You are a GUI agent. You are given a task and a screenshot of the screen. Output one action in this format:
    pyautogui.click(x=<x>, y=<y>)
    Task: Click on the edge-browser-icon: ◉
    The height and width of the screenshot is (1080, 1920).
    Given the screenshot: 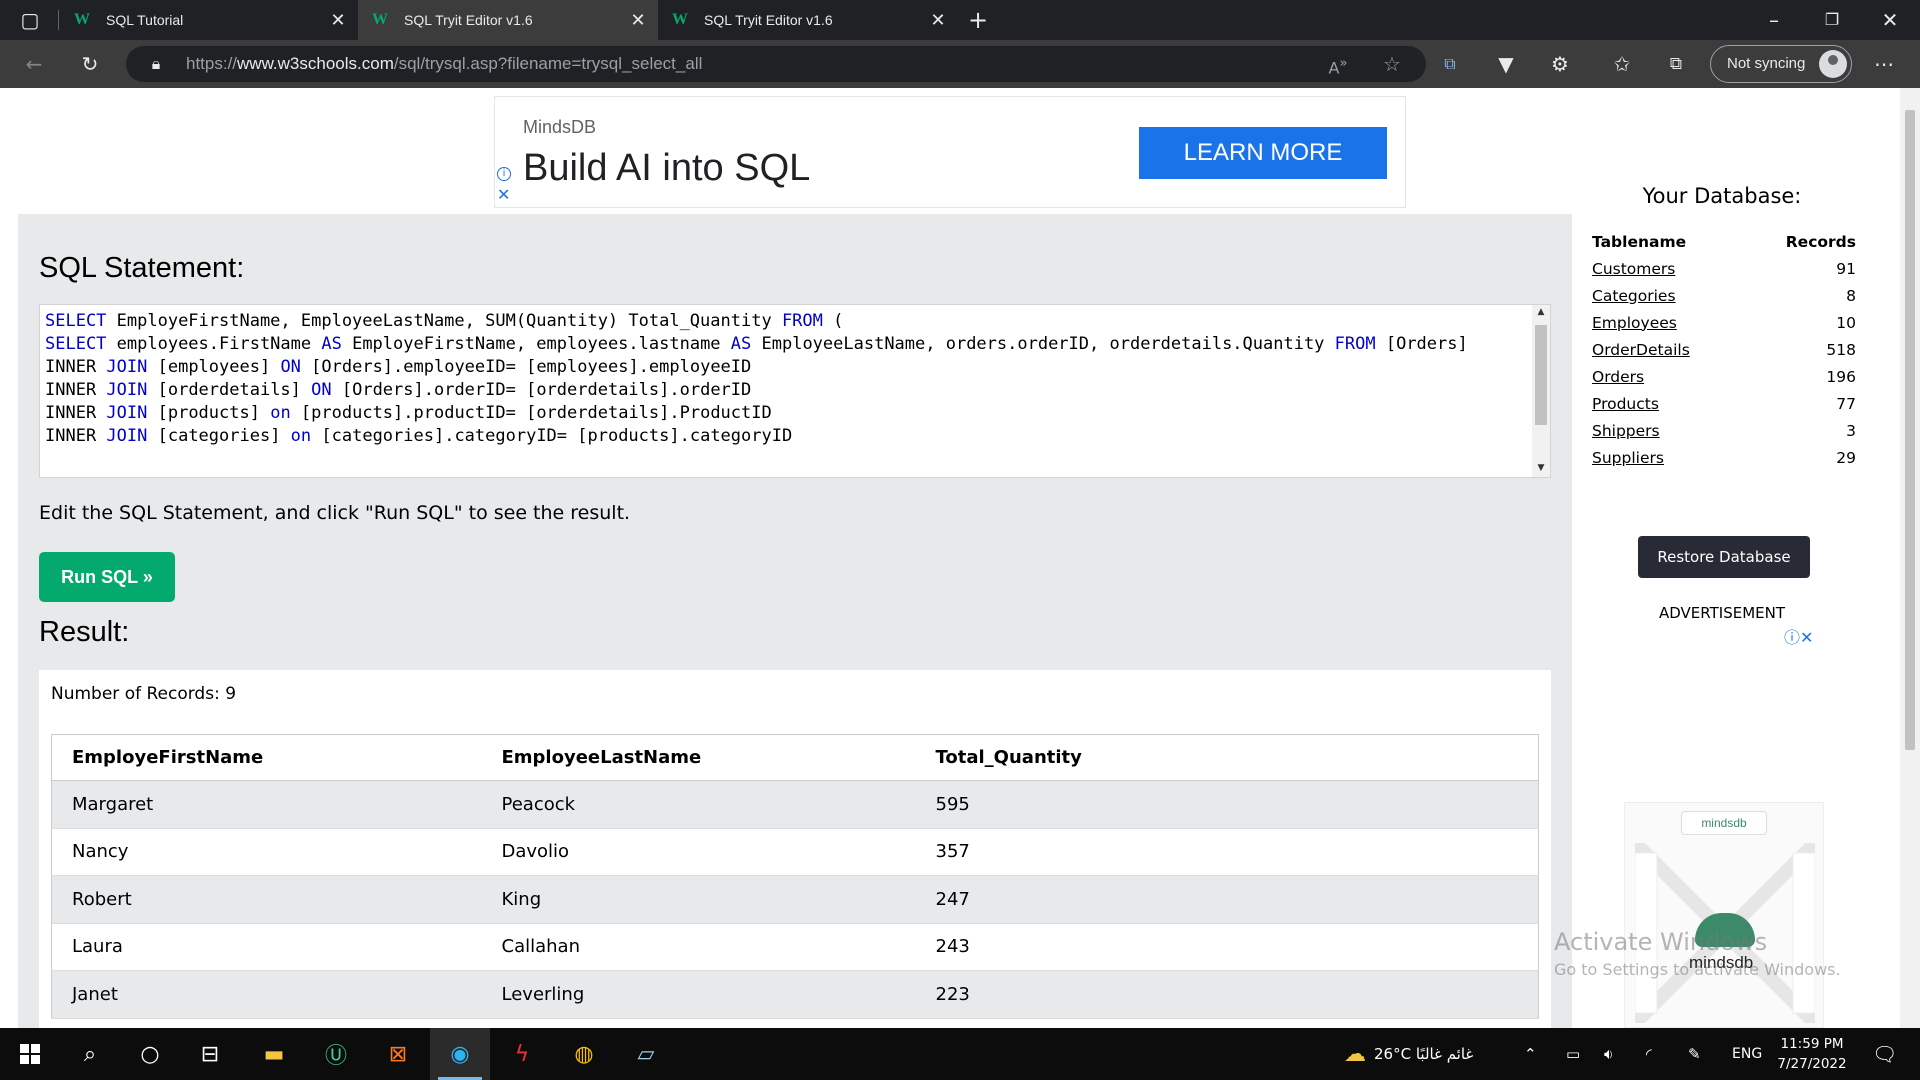 What is the action you would take?
    pyautogui.click(x=460, y=1054)
    